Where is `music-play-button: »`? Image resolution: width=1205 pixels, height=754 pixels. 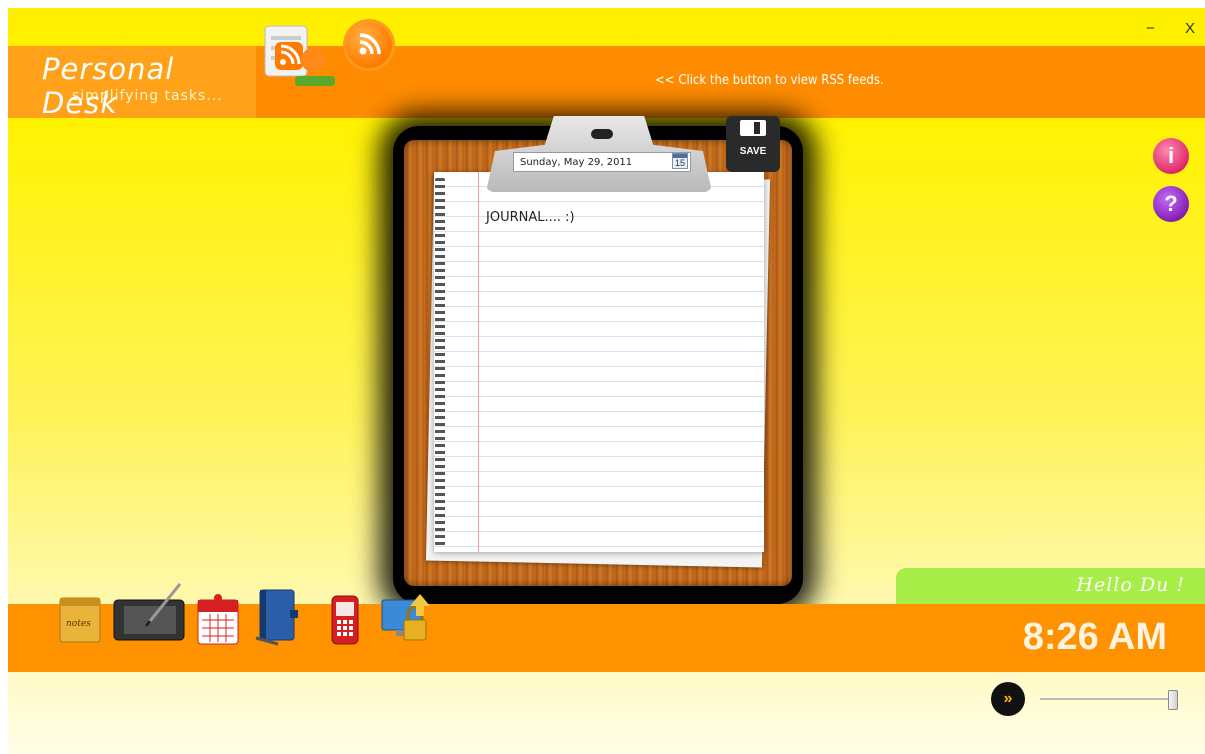 music-play-button: » is located at coordinates (1008, 699).